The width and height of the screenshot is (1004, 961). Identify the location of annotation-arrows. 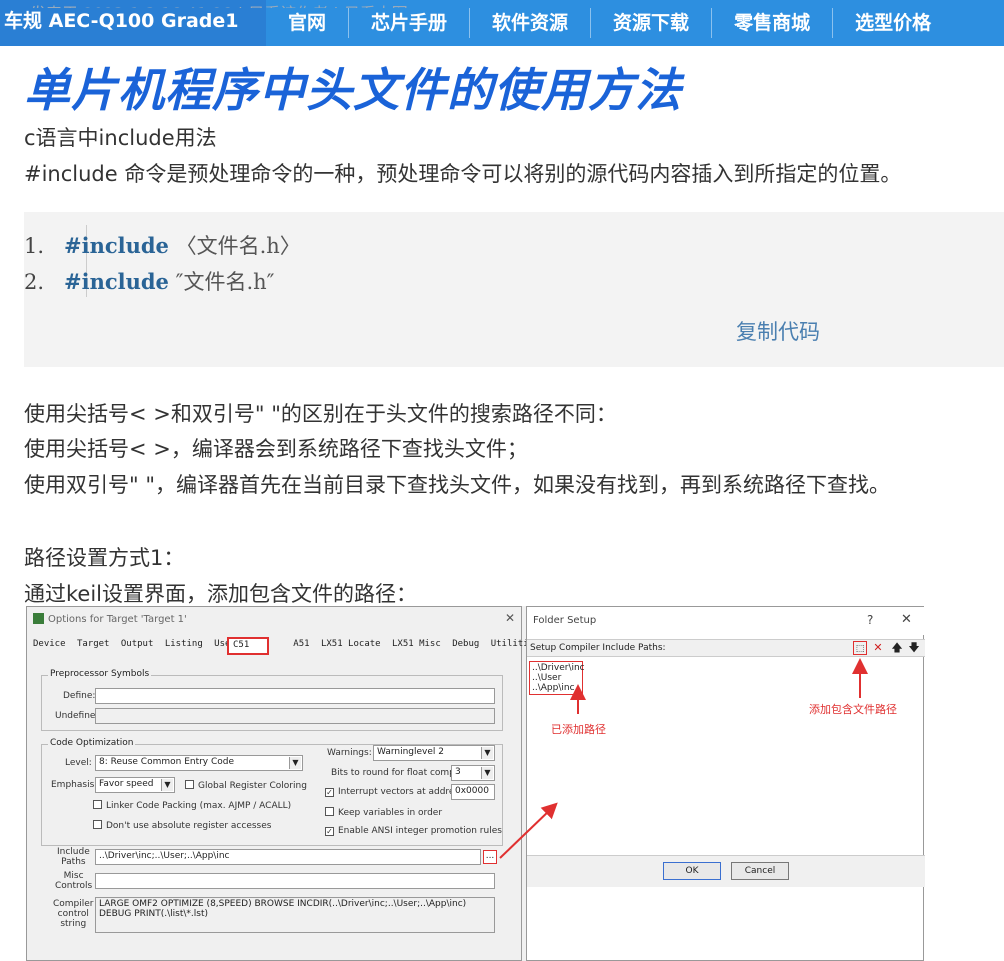
(683, 758).